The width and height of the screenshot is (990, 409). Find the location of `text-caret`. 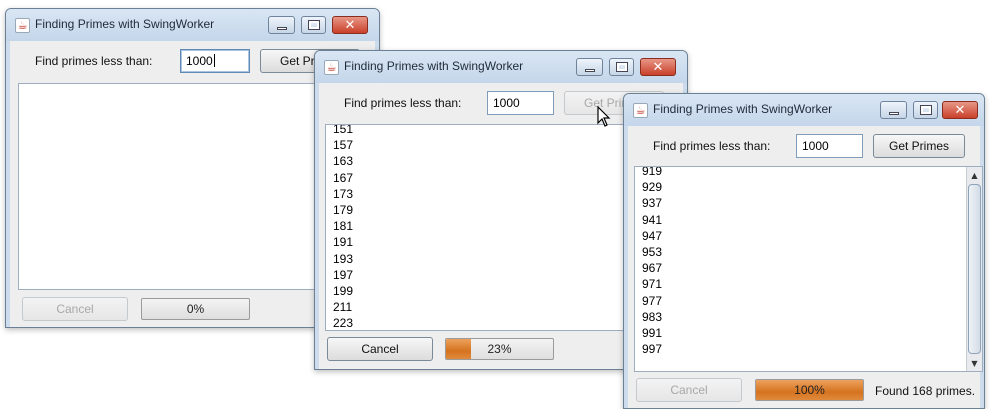

text-caret is located at coordinates (214, 60).